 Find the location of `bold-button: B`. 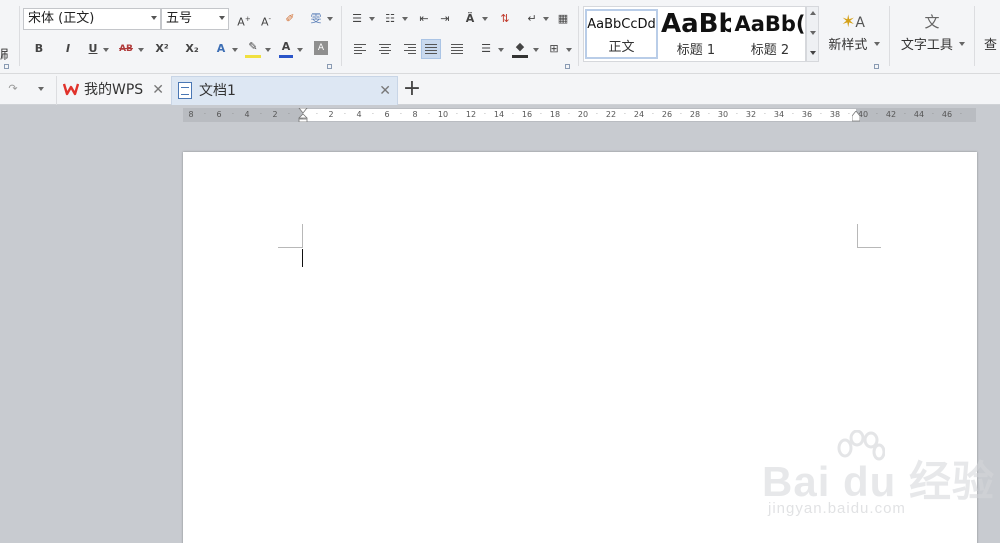

bold-button: B is located at coordinates (39, 49).